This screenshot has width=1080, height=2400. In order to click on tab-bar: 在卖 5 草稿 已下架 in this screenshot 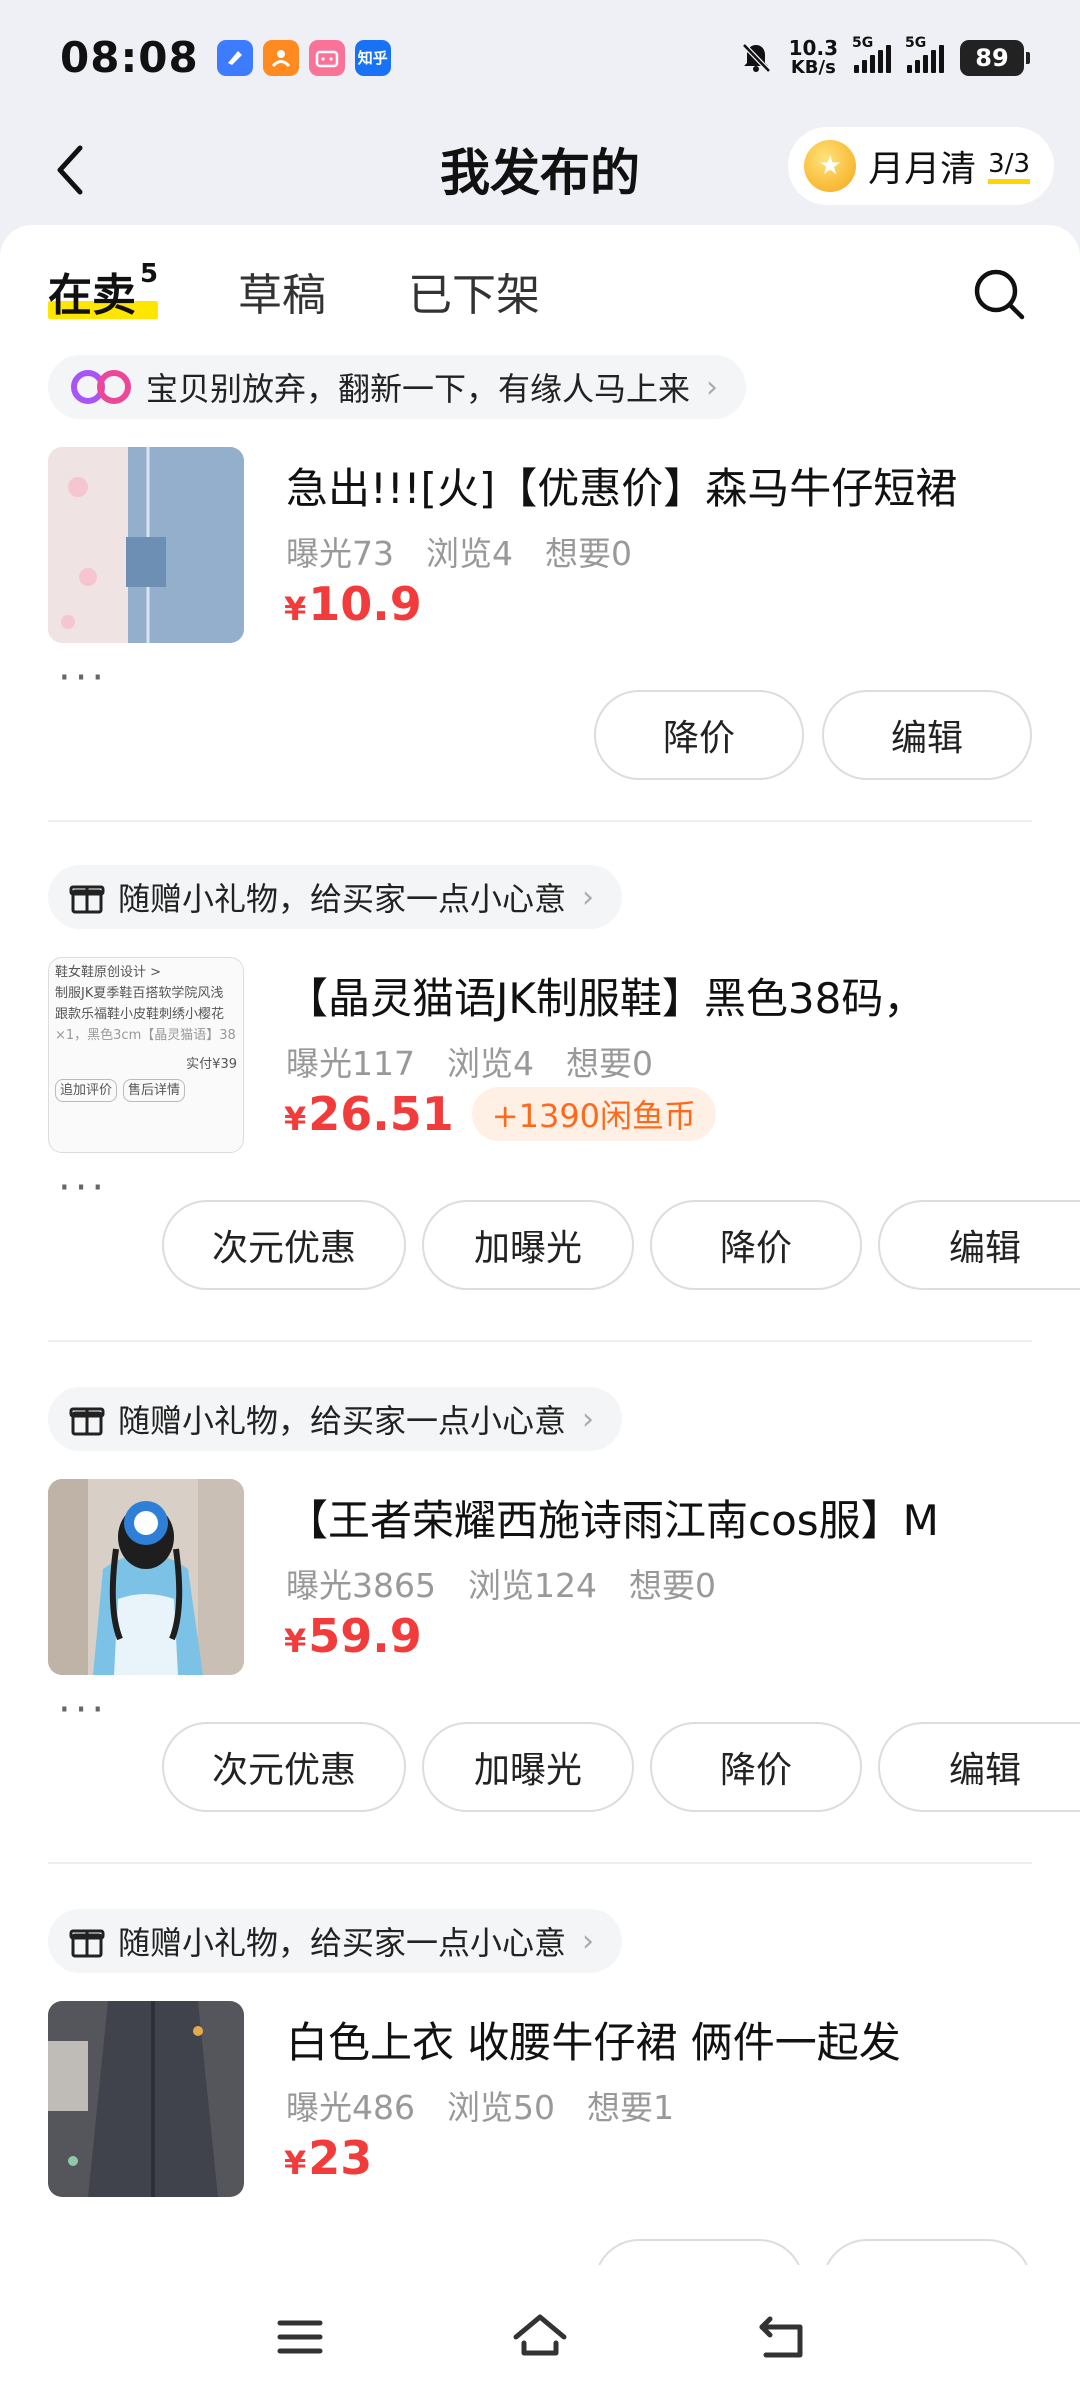, I will do `click(540, 290)`.